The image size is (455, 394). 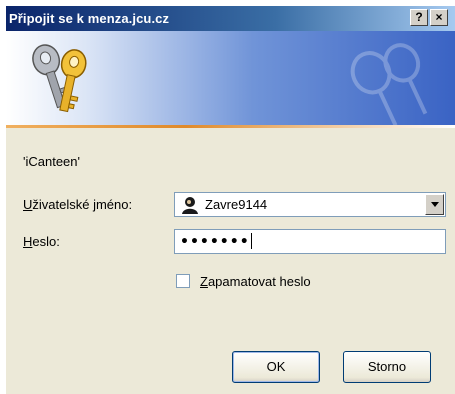 I want to click on password-field: •••••••, so click(x=310, y=241).